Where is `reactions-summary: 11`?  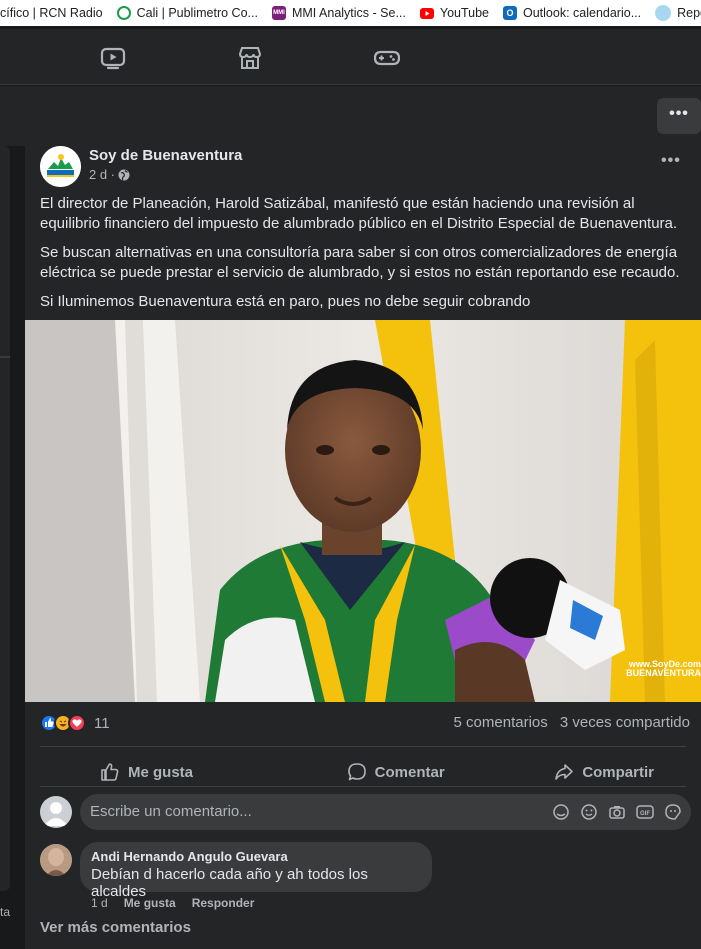
reactions-summary: 11 is located at coordinates (75, 723).